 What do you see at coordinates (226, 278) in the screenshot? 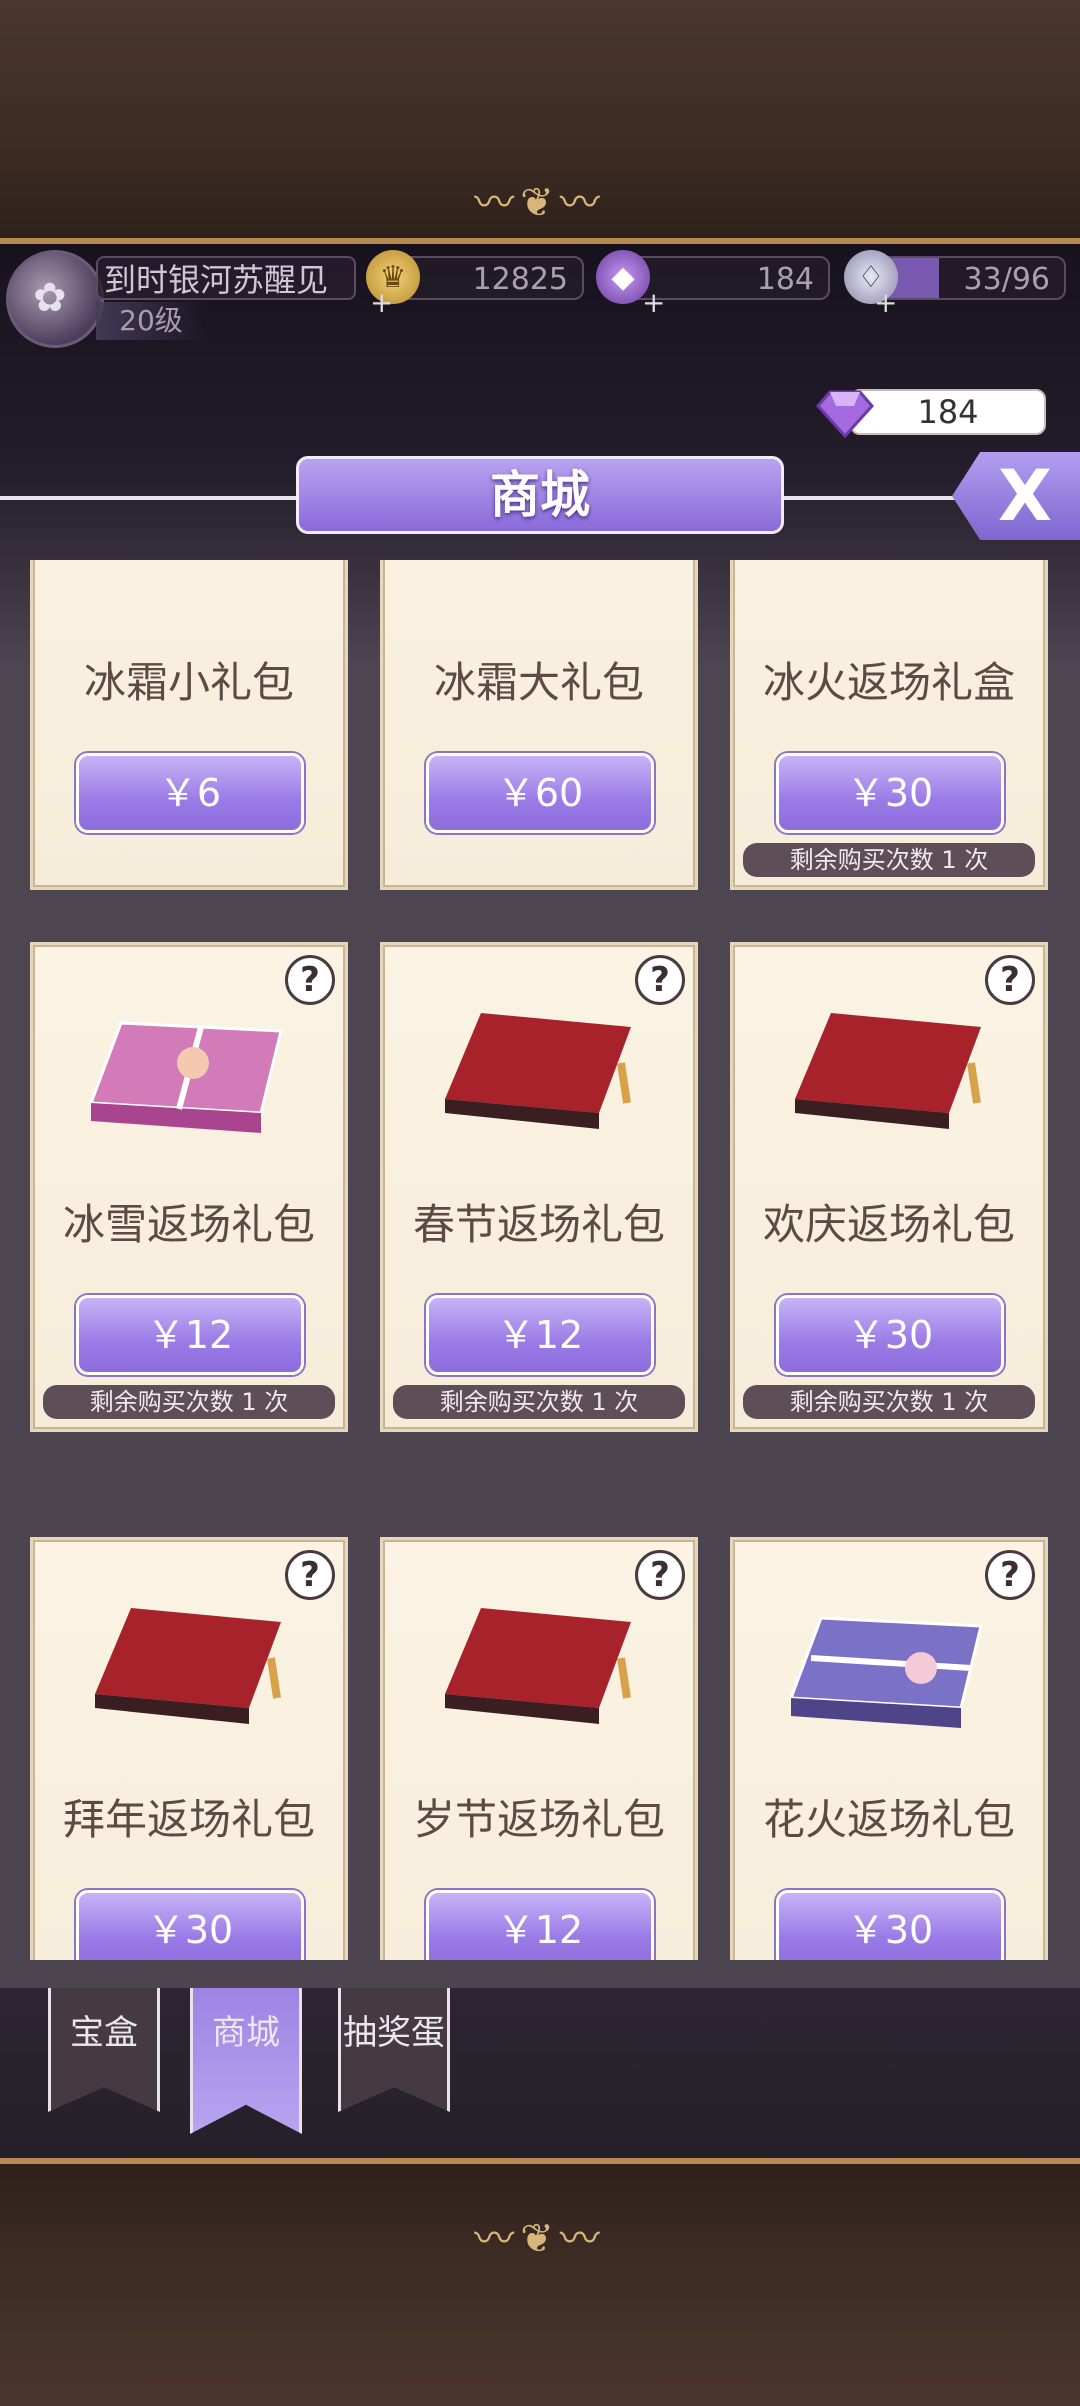
I see `player-name: 到时银河苏醒见` at bounding box center [226, 278].